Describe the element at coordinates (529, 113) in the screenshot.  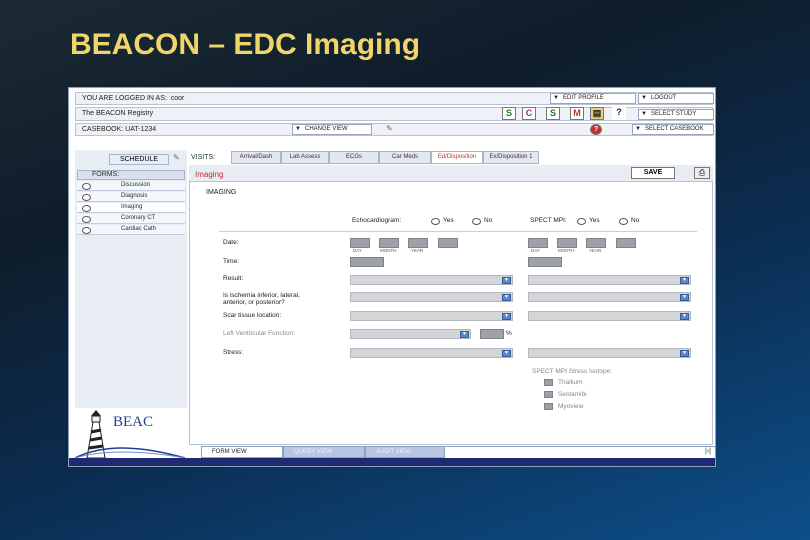
I see `c-icon: C` at that location.